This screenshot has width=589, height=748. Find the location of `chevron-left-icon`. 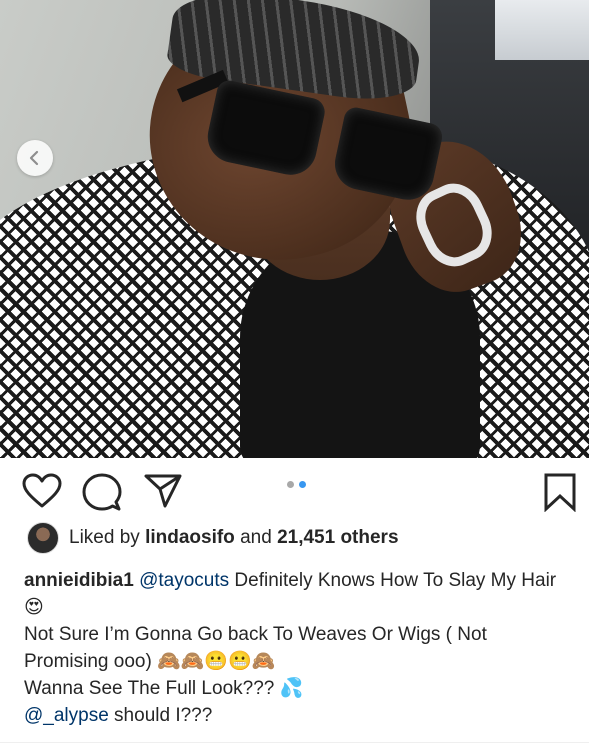

chevron-left-icon is located at coordinates (34, 158).